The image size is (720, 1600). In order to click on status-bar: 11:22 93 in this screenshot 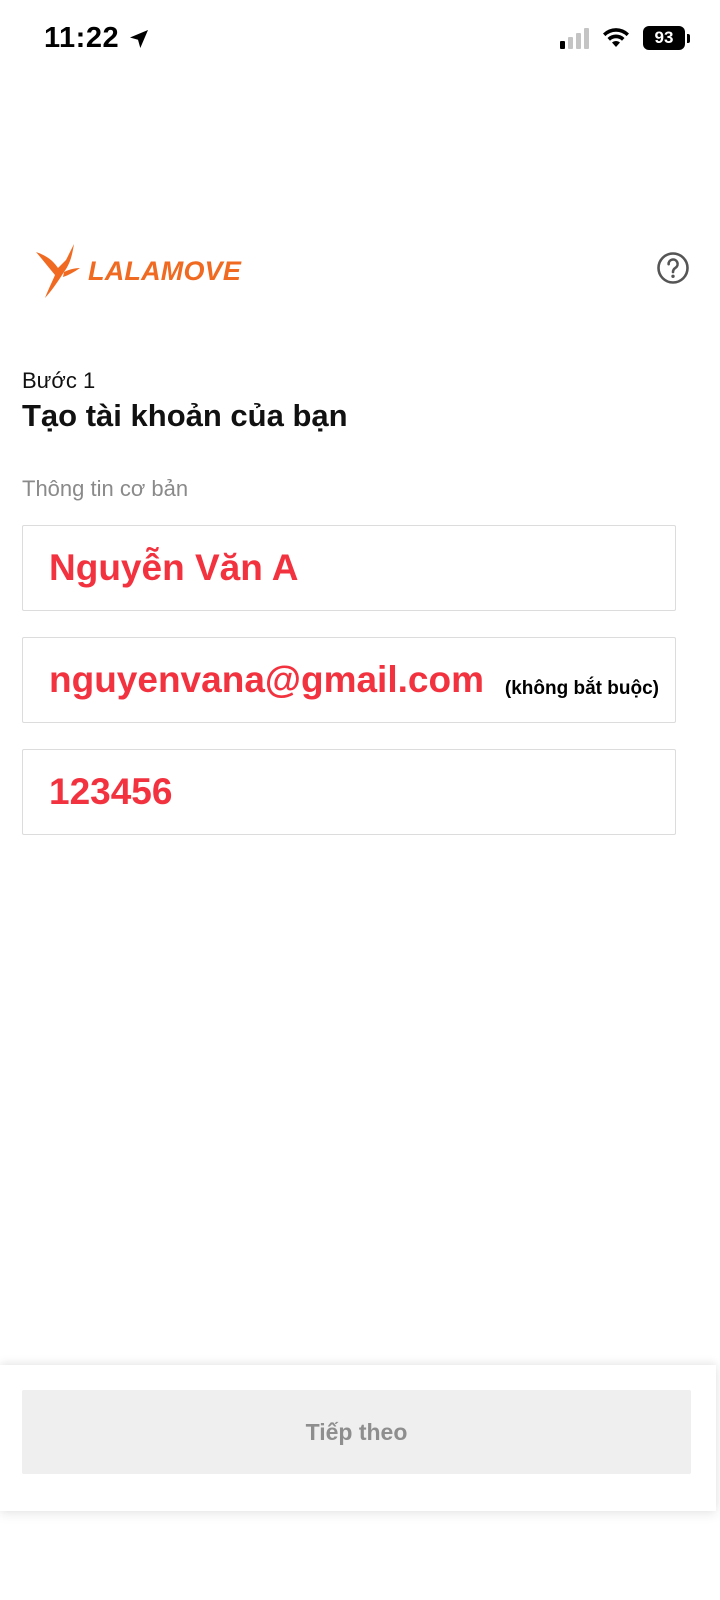, I will do `click(360, 40)`.